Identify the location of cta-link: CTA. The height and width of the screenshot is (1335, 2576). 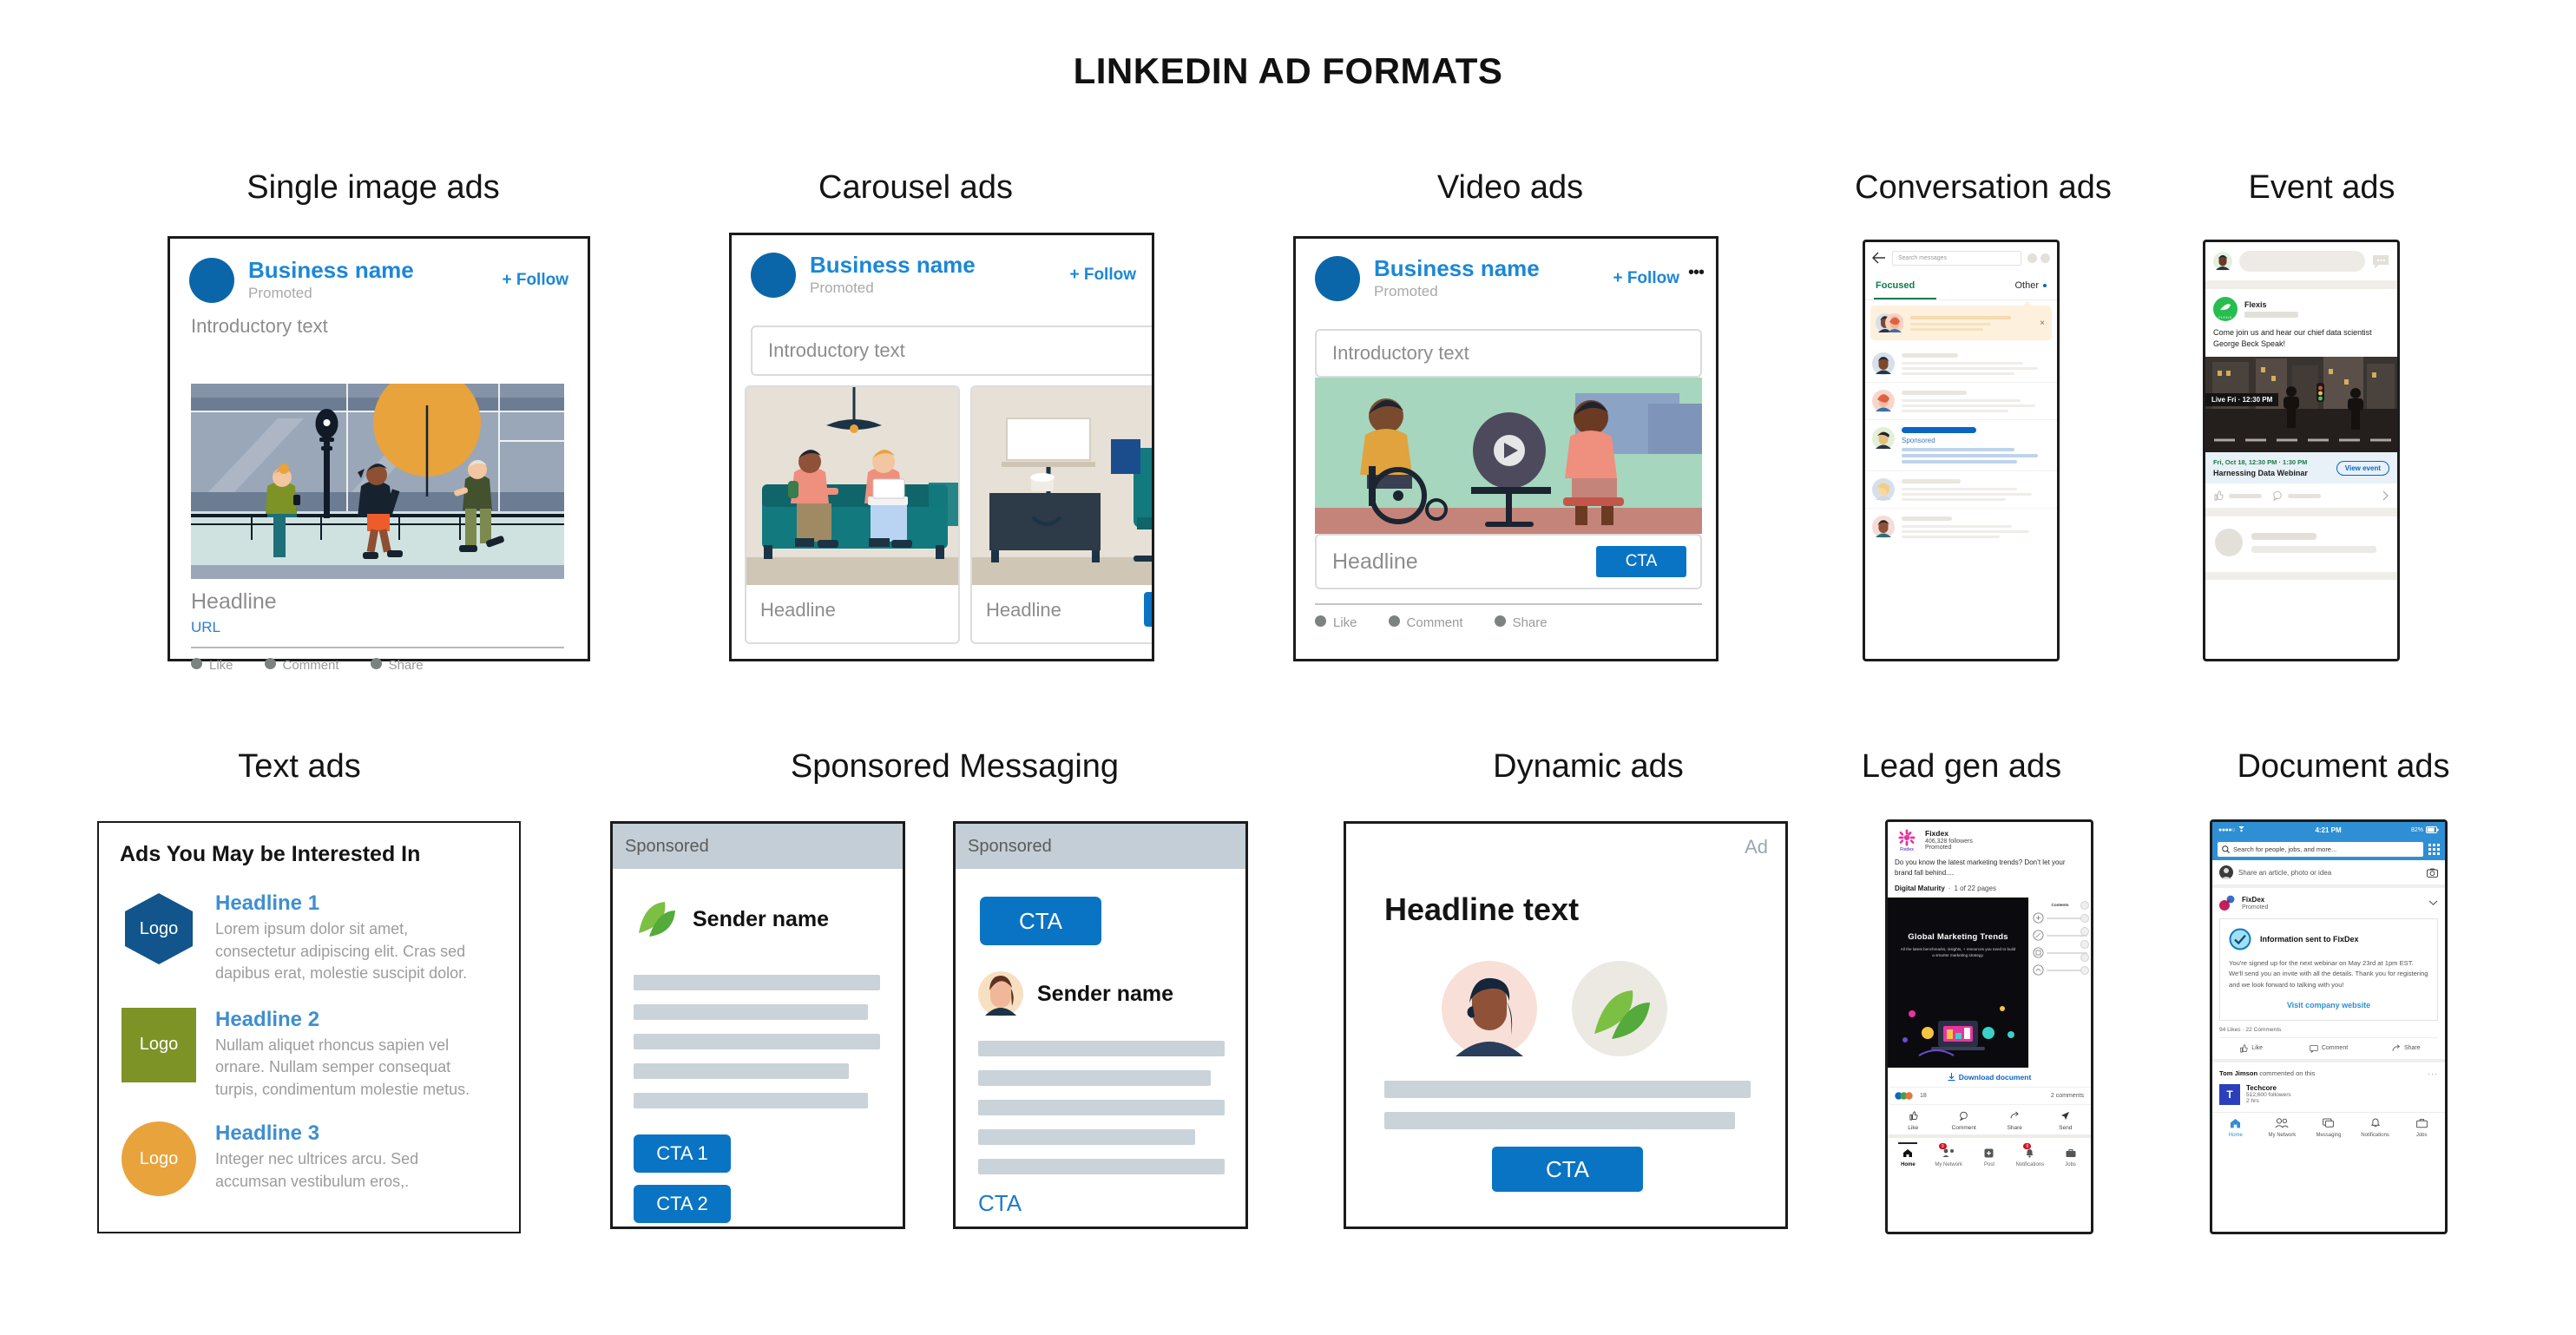
(1111, 1203).